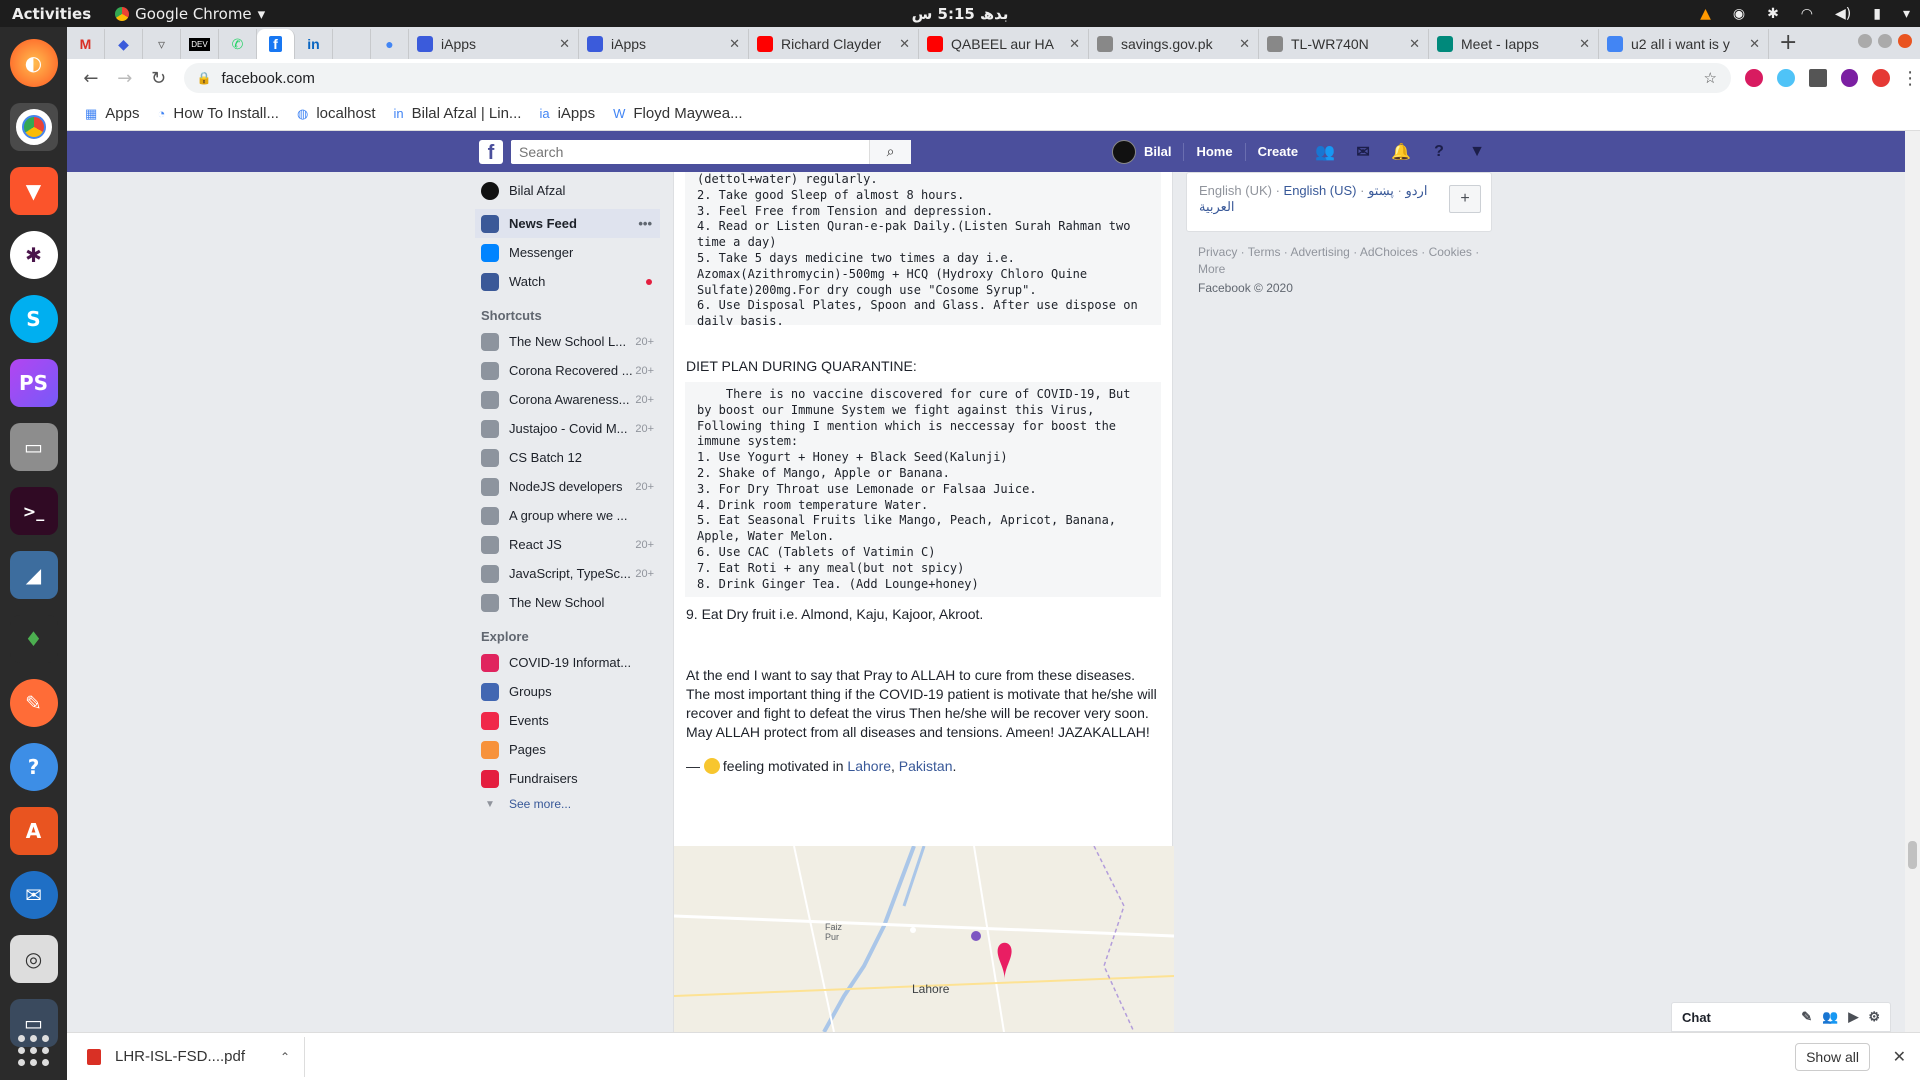  What do you see at coordinates (1514, 44) in the screenshot?
I see `tab-6: Meet - Iapps ✕` at bounding box center [1514, 44].